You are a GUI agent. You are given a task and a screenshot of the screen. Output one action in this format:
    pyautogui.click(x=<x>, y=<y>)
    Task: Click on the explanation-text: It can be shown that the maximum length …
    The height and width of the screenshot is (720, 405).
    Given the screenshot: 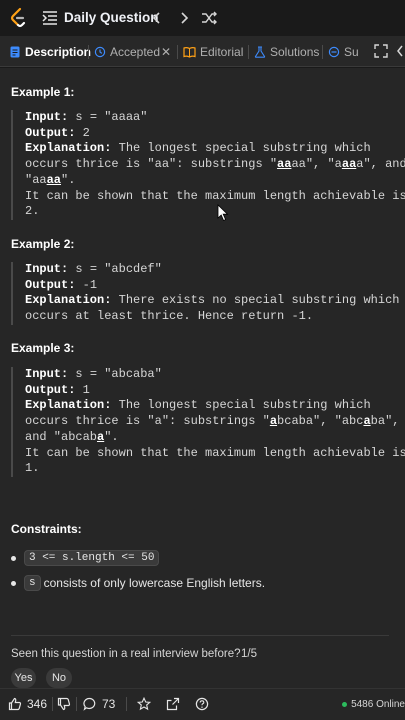 What is the action you would take?
    pyautogui.click(x=215, y=195)
    